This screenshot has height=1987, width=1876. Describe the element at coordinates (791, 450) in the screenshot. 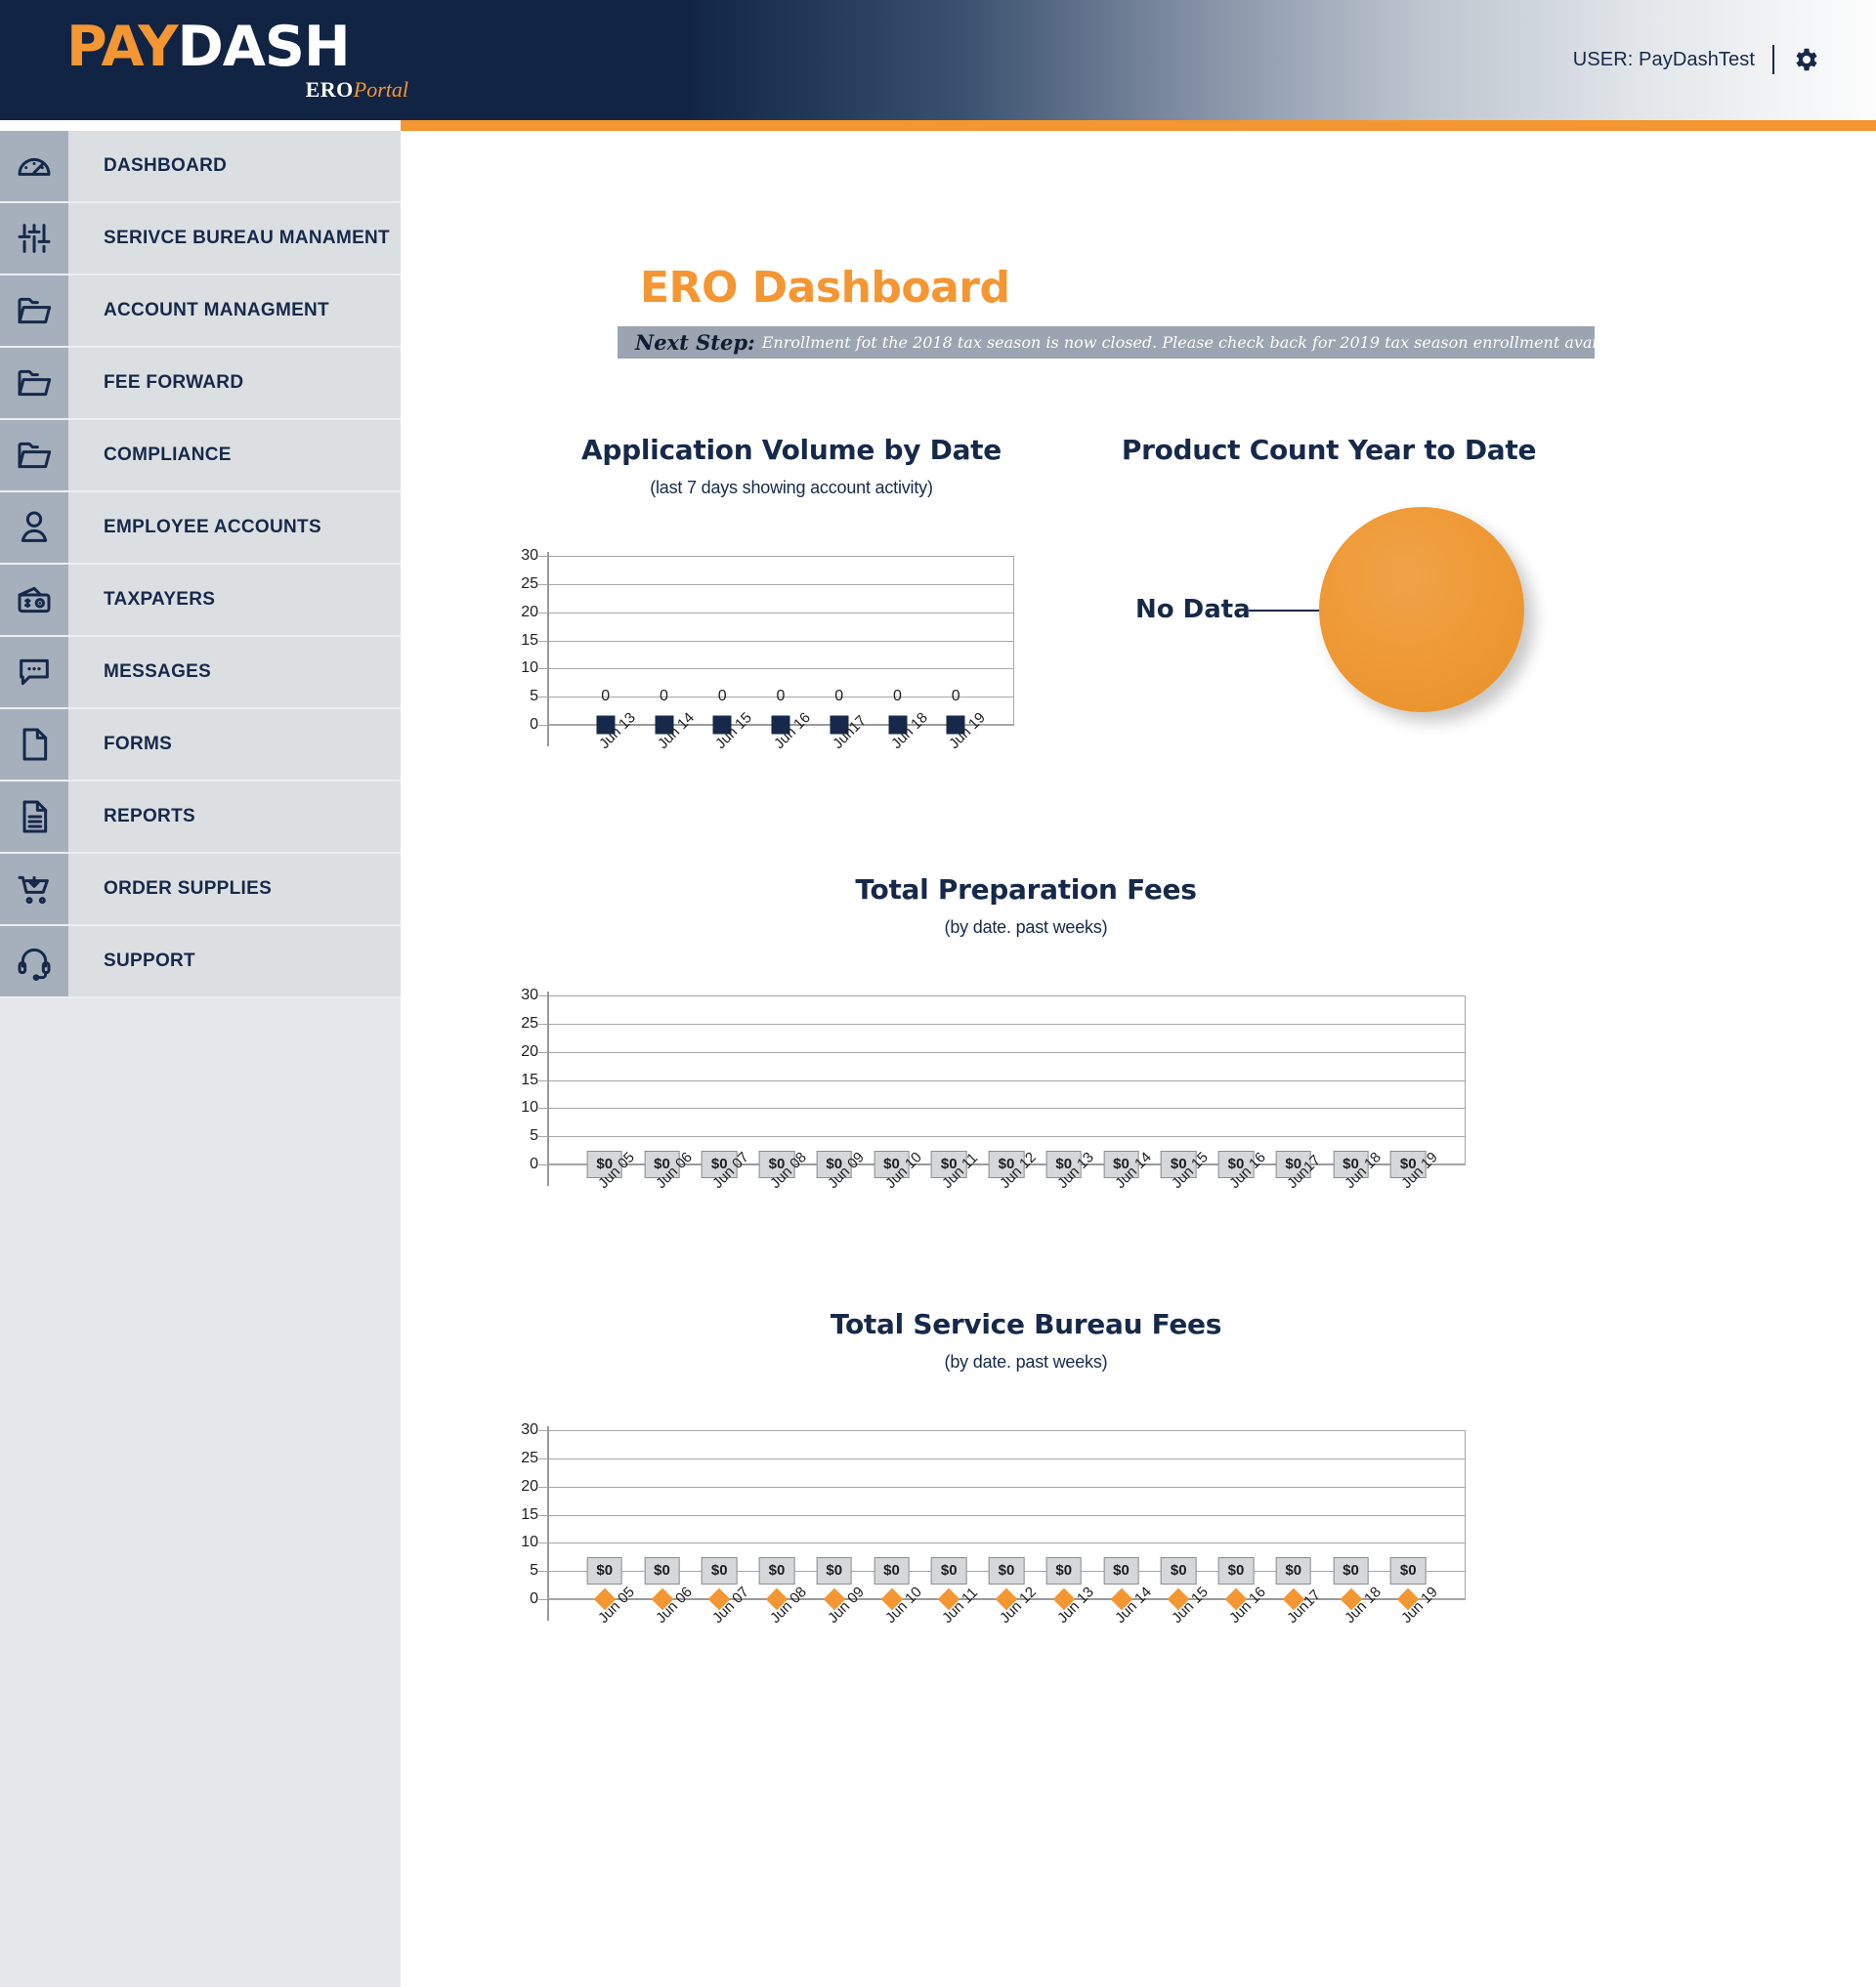

I see `chart-title: Application Volume by Date` at that location.